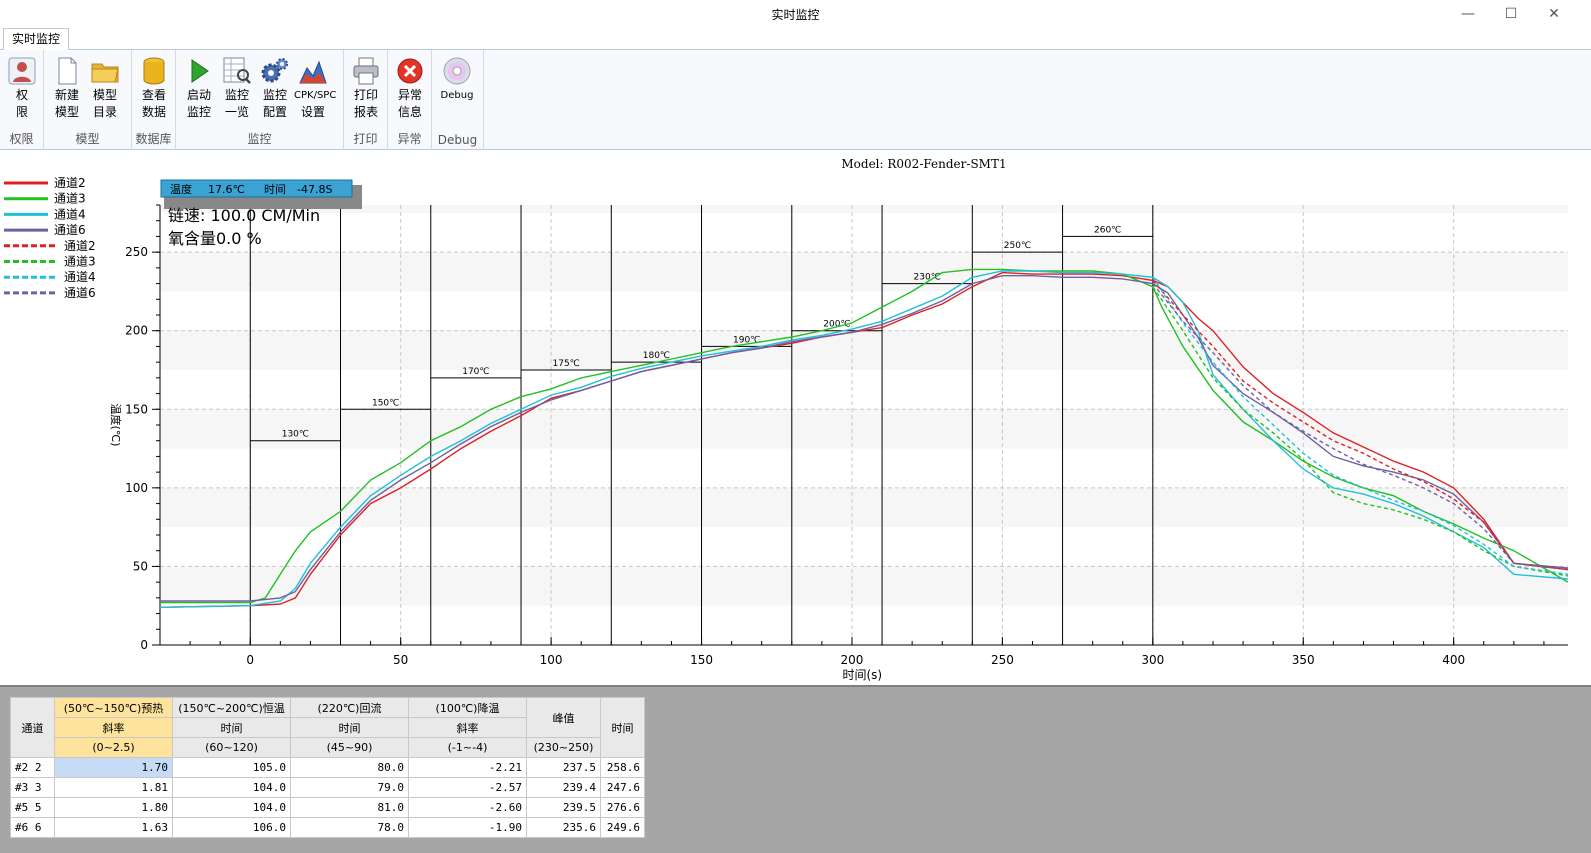 This screenshot has height=853, width=1591. Describe the element at coordinates (1107, 230) in the screenshot. I see `zone-label: 260℃` at that location.